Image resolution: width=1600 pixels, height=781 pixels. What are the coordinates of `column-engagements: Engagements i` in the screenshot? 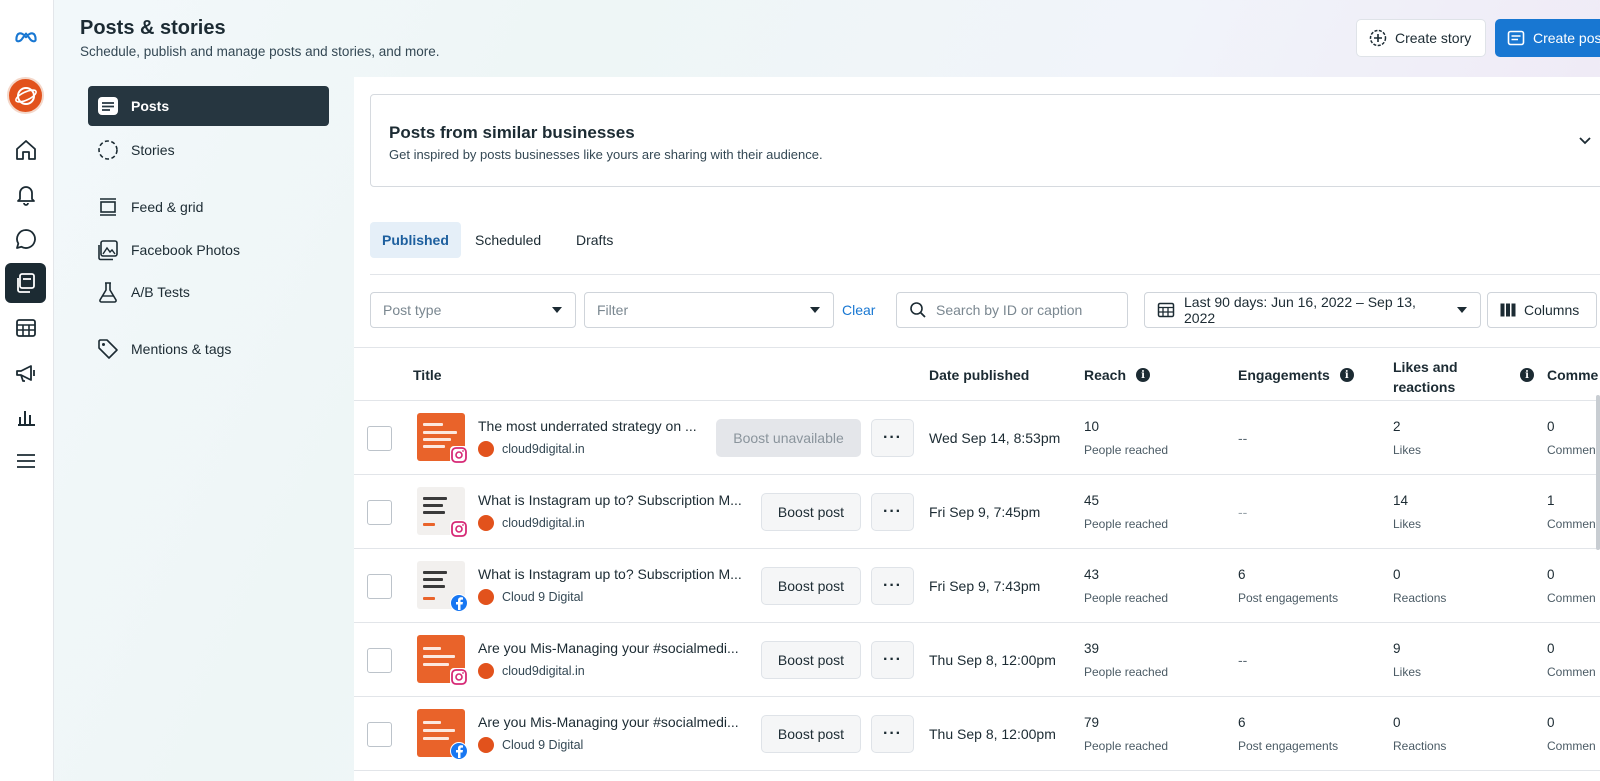 It's located at (1296, 375).